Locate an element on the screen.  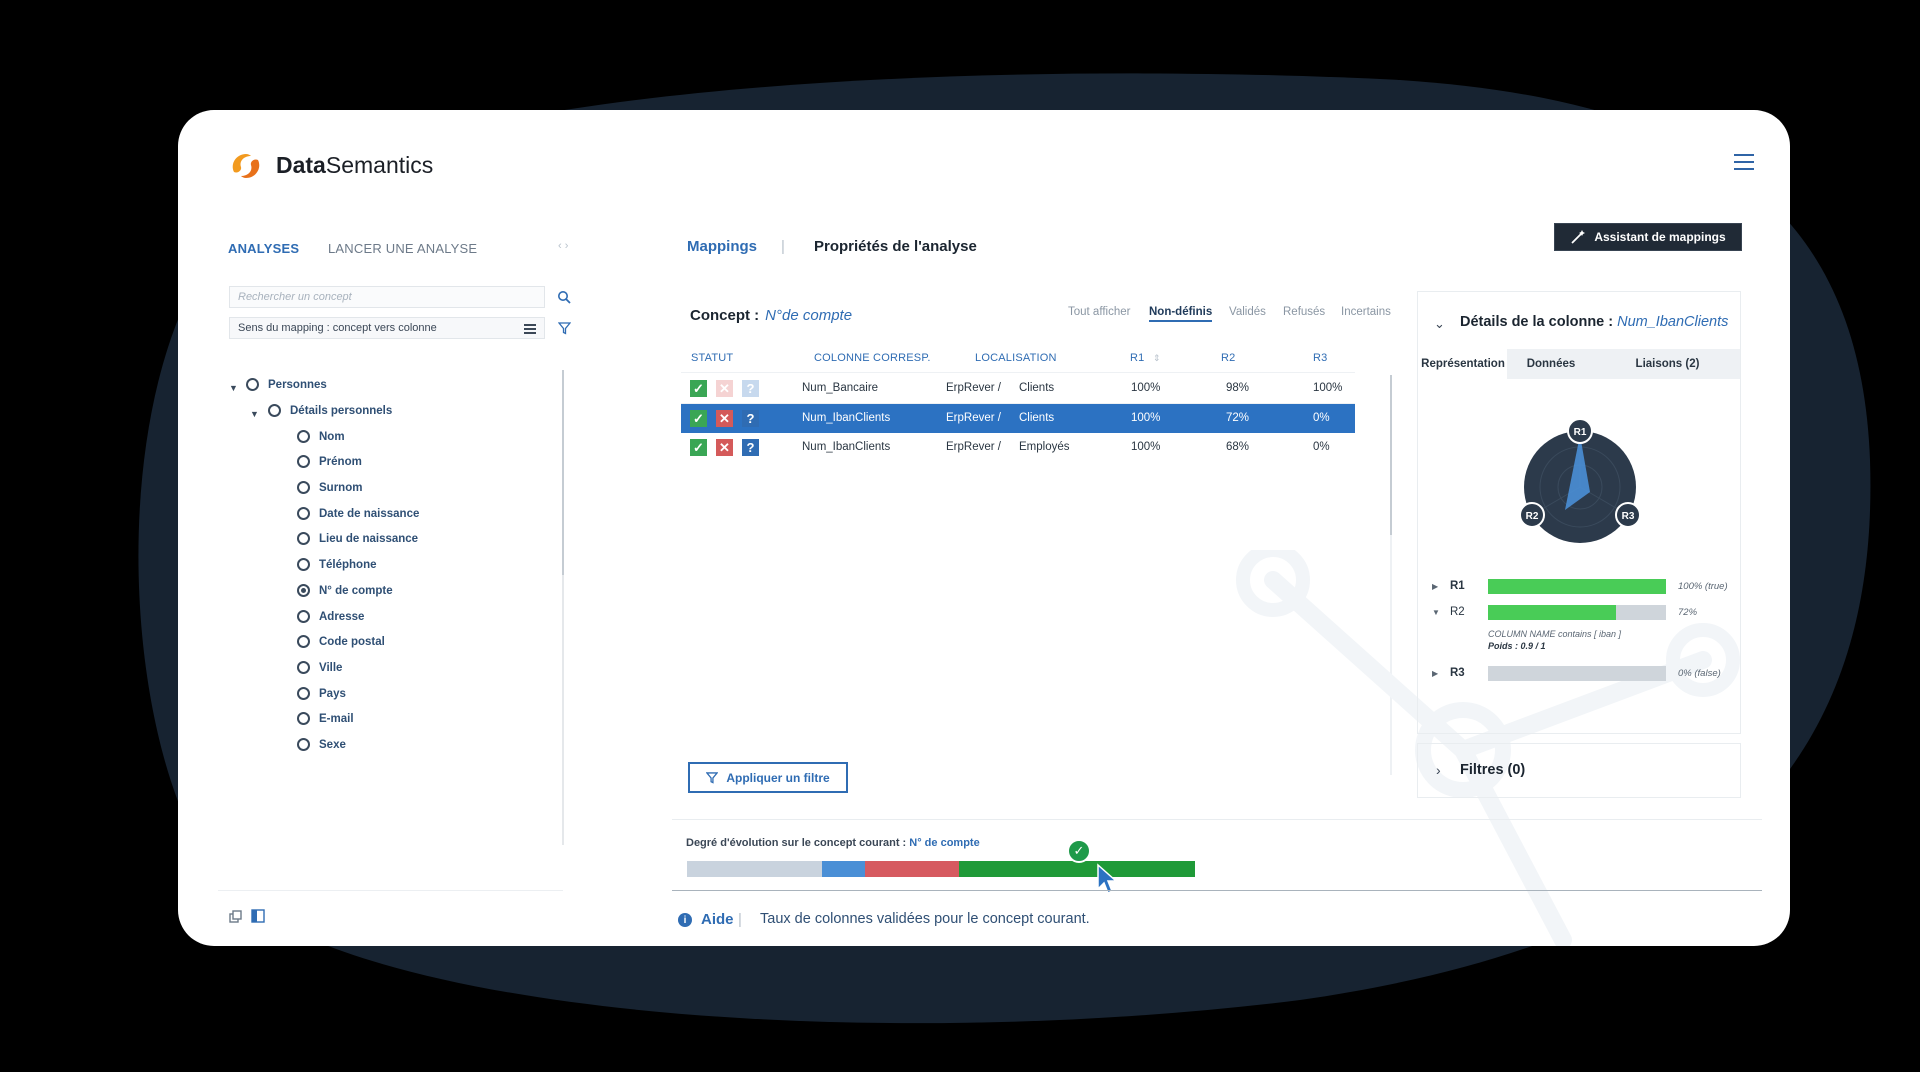
column-details-title: Détails de la colonne : Num_IbanClients is located at coordinates (1594, 322).